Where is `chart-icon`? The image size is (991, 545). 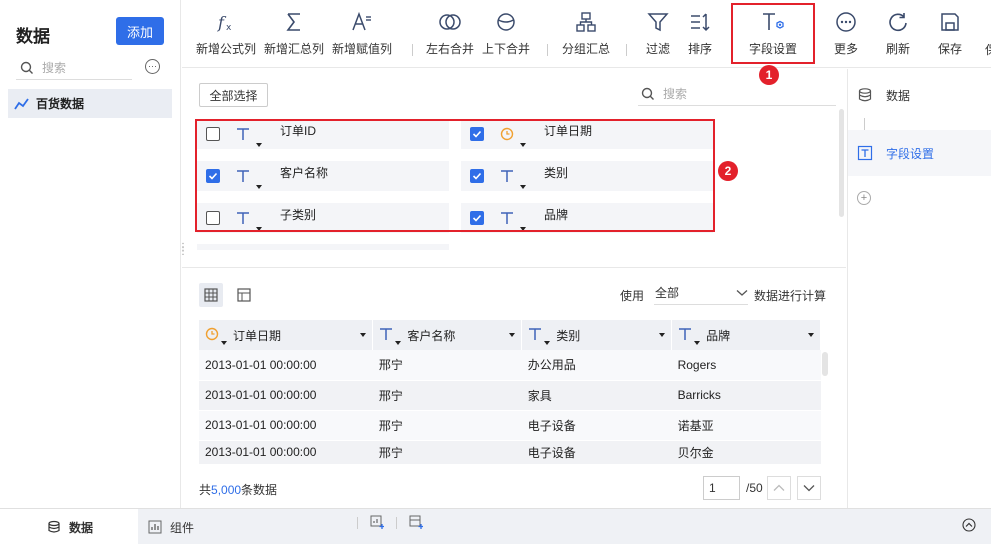 chart-icon is located at coordinates (155, 527).